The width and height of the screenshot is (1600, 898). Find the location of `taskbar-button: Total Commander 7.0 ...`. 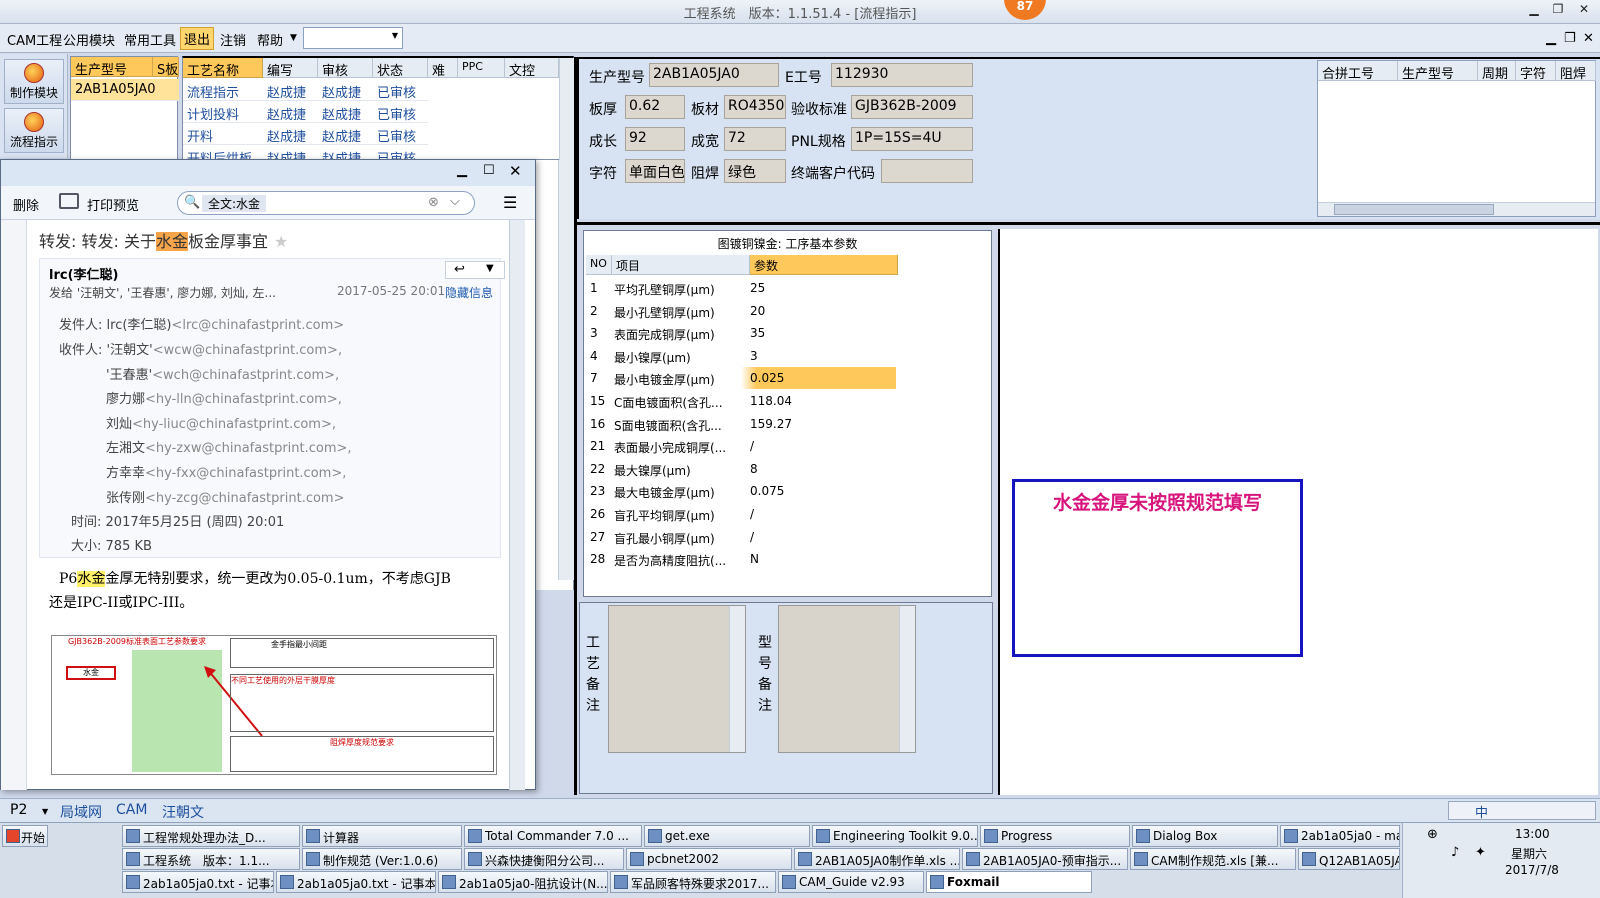

taskbar-button: Total Commander 7.0 ... is located at coordinates (553, 836).